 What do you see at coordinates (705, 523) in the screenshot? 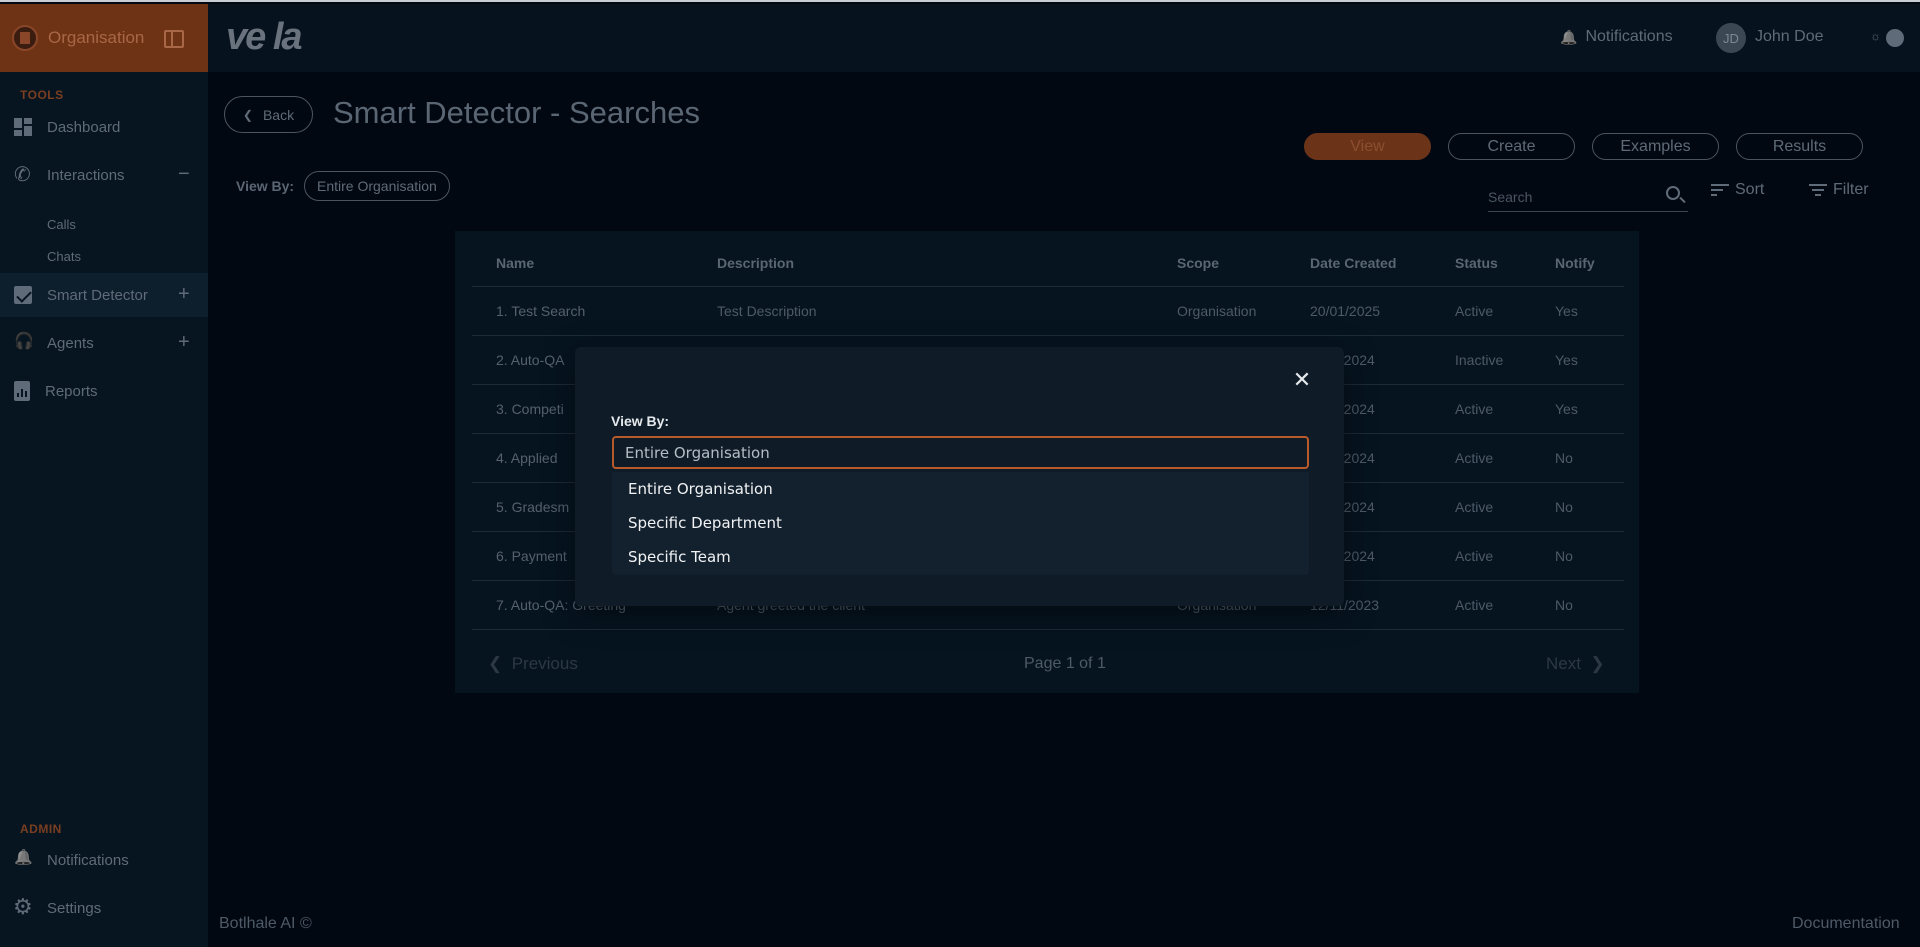
I see `option-specific-department: Specific Department` at bounding box center [705, 523].